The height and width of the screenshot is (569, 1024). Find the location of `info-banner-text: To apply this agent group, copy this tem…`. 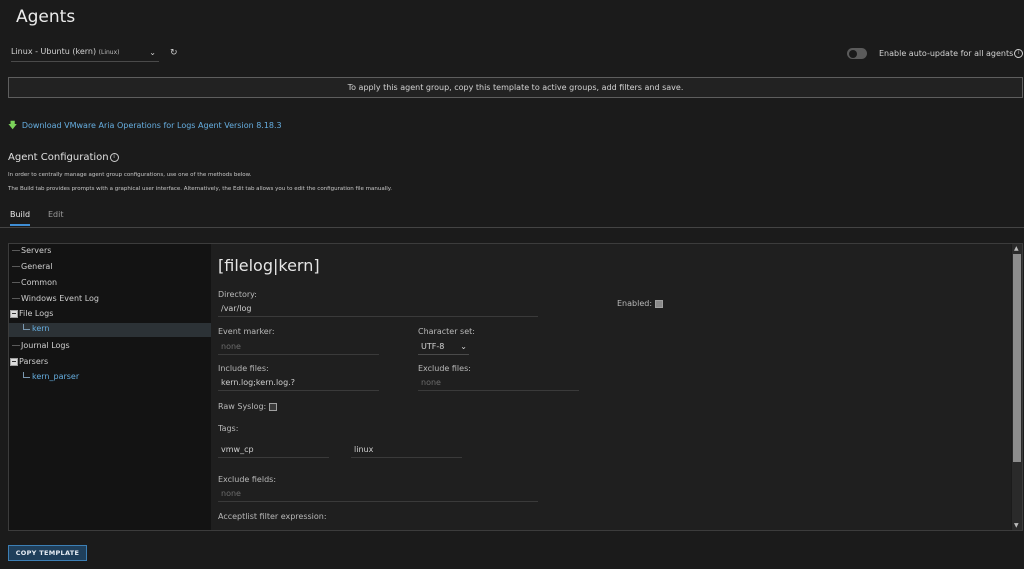

info-banner-text: To apply this agent group, copy this tem… is located at coordinates (515, 87).